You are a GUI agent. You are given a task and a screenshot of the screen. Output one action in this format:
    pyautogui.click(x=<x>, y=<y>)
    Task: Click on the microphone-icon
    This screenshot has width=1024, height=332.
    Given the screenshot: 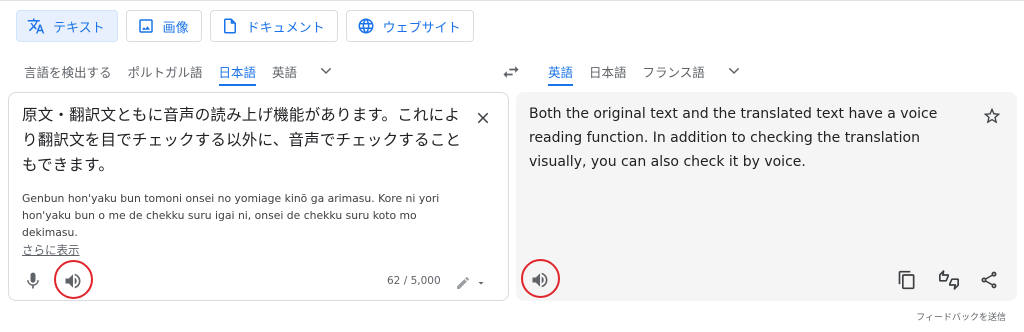 What is the action you would take?
    pyautogui.click(x=33, y=280)
    